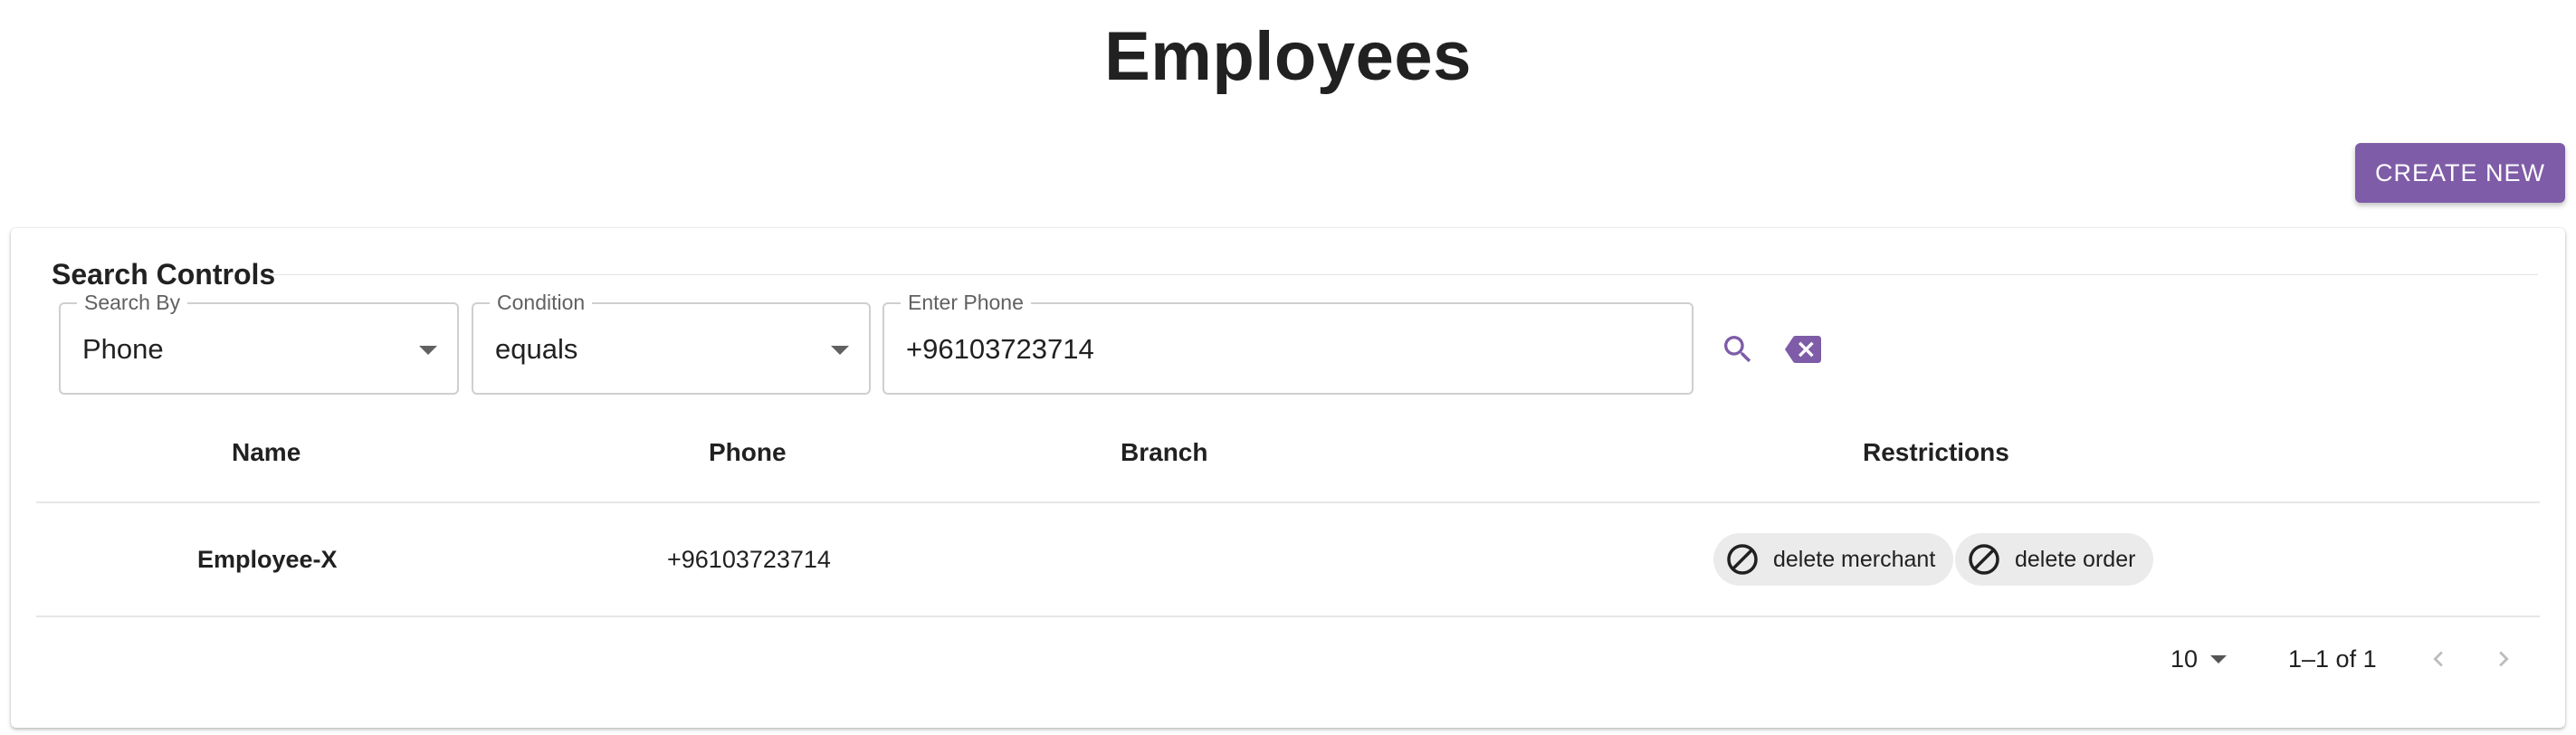  What do you see at coordinates (1288, 616) in the screenshot?
I see `row-divider` at bounding box center [1288, 616].